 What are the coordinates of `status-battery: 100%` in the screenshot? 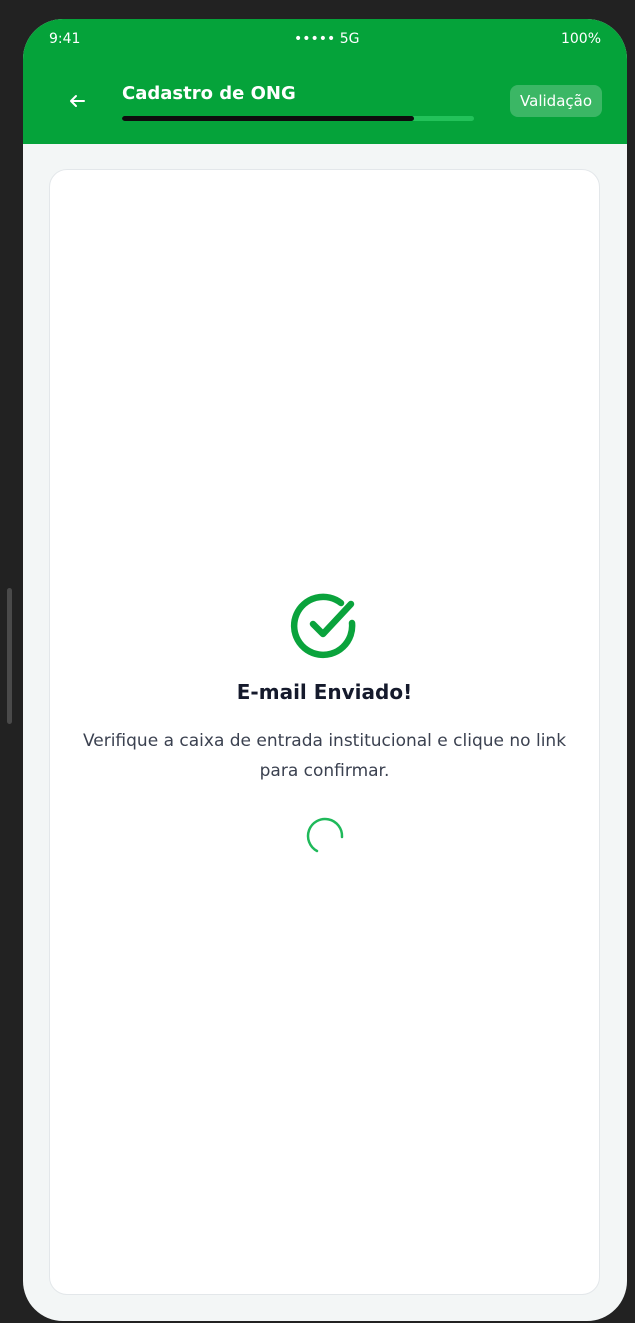 It's located at (580, 39).